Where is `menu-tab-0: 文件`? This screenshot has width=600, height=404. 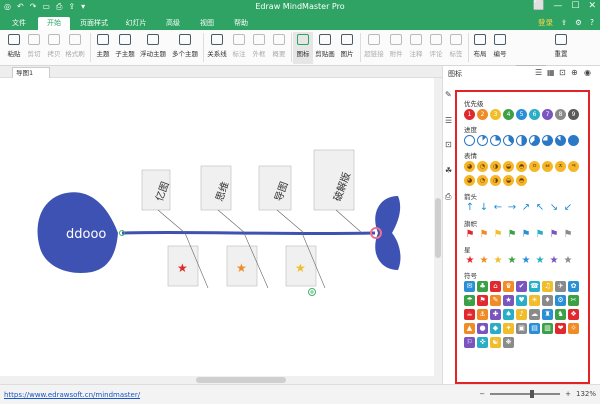
menu-tab-0: 文件 is located at coordinates (19, 23).